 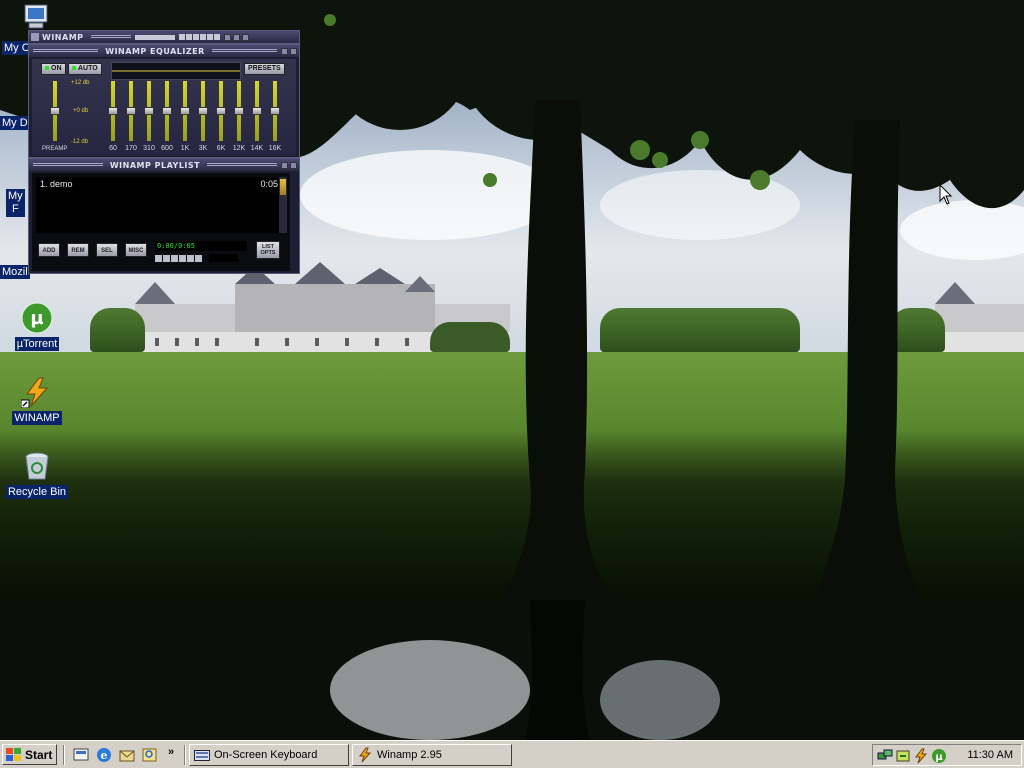 I want to click on eq-band-slider-16k, so click(x=275, y=111).